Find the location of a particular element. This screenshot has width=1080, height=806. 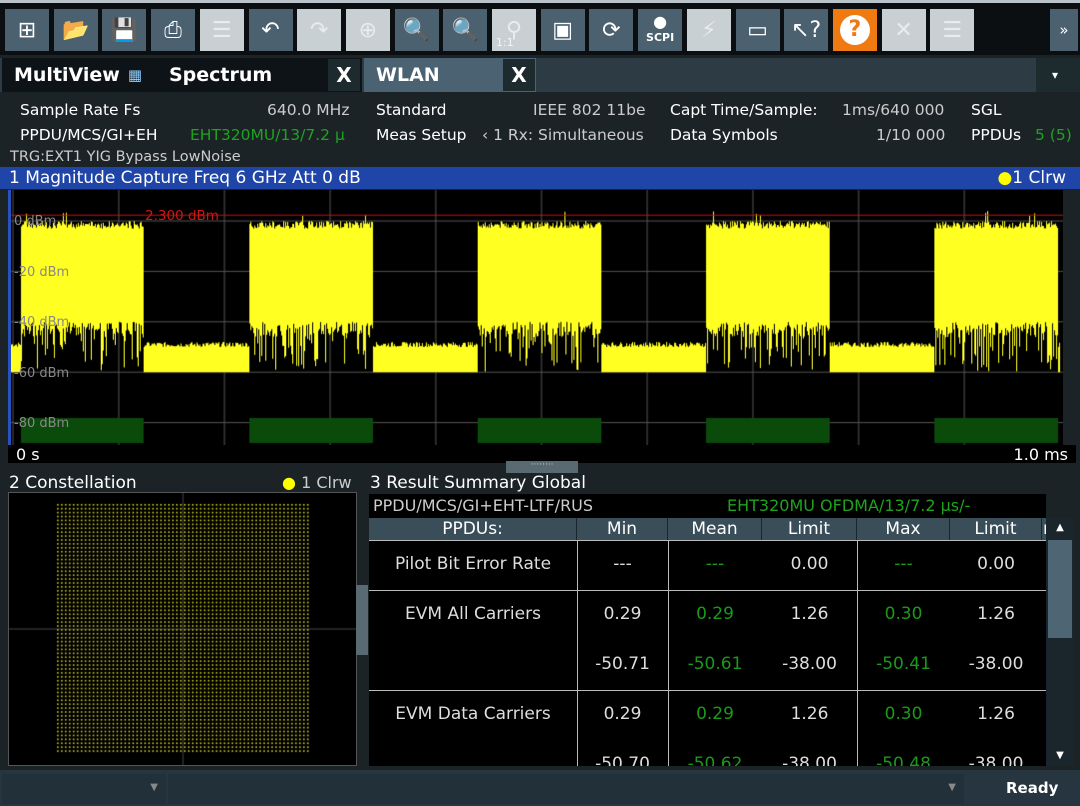

multi-zoom-icon: 🔍 is located at coordinates (465, 30).